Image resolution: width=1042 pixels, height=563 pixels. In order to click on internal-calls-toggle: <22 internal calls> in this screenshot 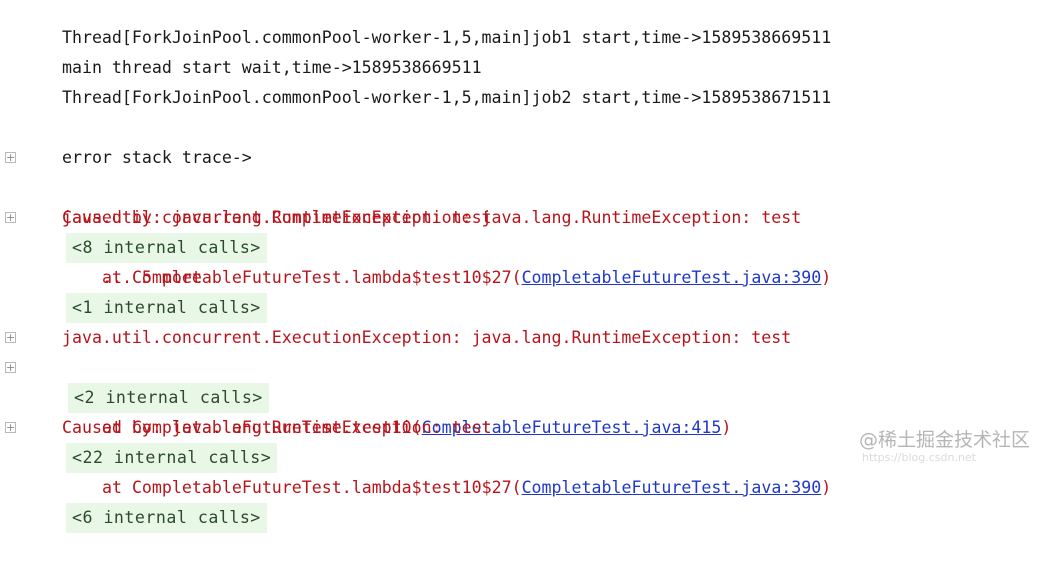, I will do `click(171, 458)`.